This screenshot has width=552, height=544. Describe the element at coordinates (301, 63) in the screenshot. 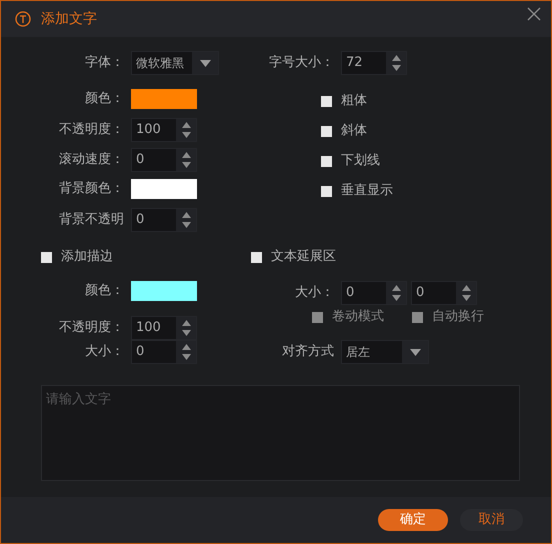

I see `field-label: 字号大小：` at that location.